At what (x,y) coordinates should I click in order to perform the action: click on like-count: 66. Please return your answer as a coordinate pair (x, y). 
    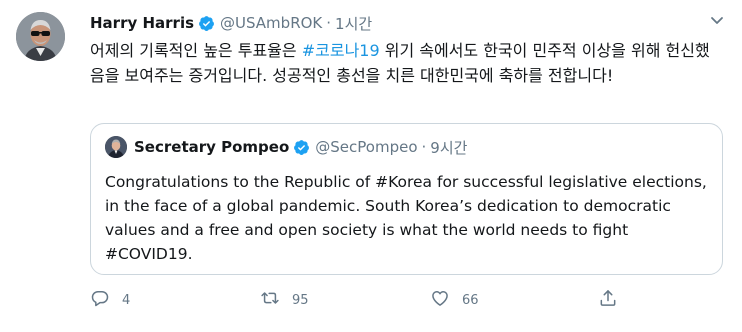
    Looking at the image, I should click on (470, 300).